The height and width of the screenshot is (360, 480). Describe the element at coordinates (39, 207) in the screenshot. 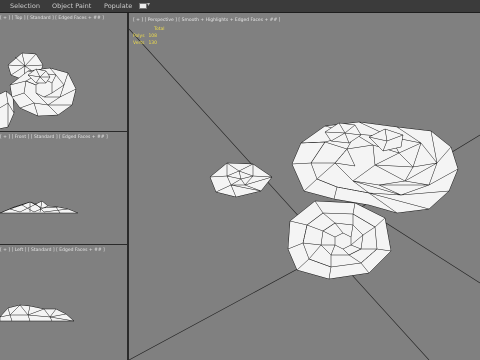

I see `front-view-mesh` at that location.